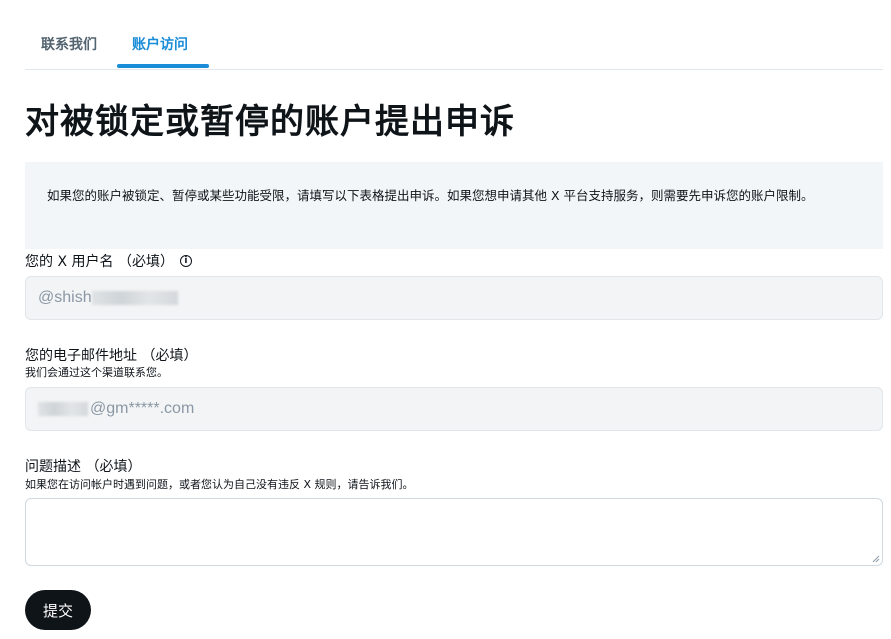  What do you see at coordinates (83, 467) in the screenshot?
I see `description-label: 问题描述 （必填）` at bounding box center [83, 467].